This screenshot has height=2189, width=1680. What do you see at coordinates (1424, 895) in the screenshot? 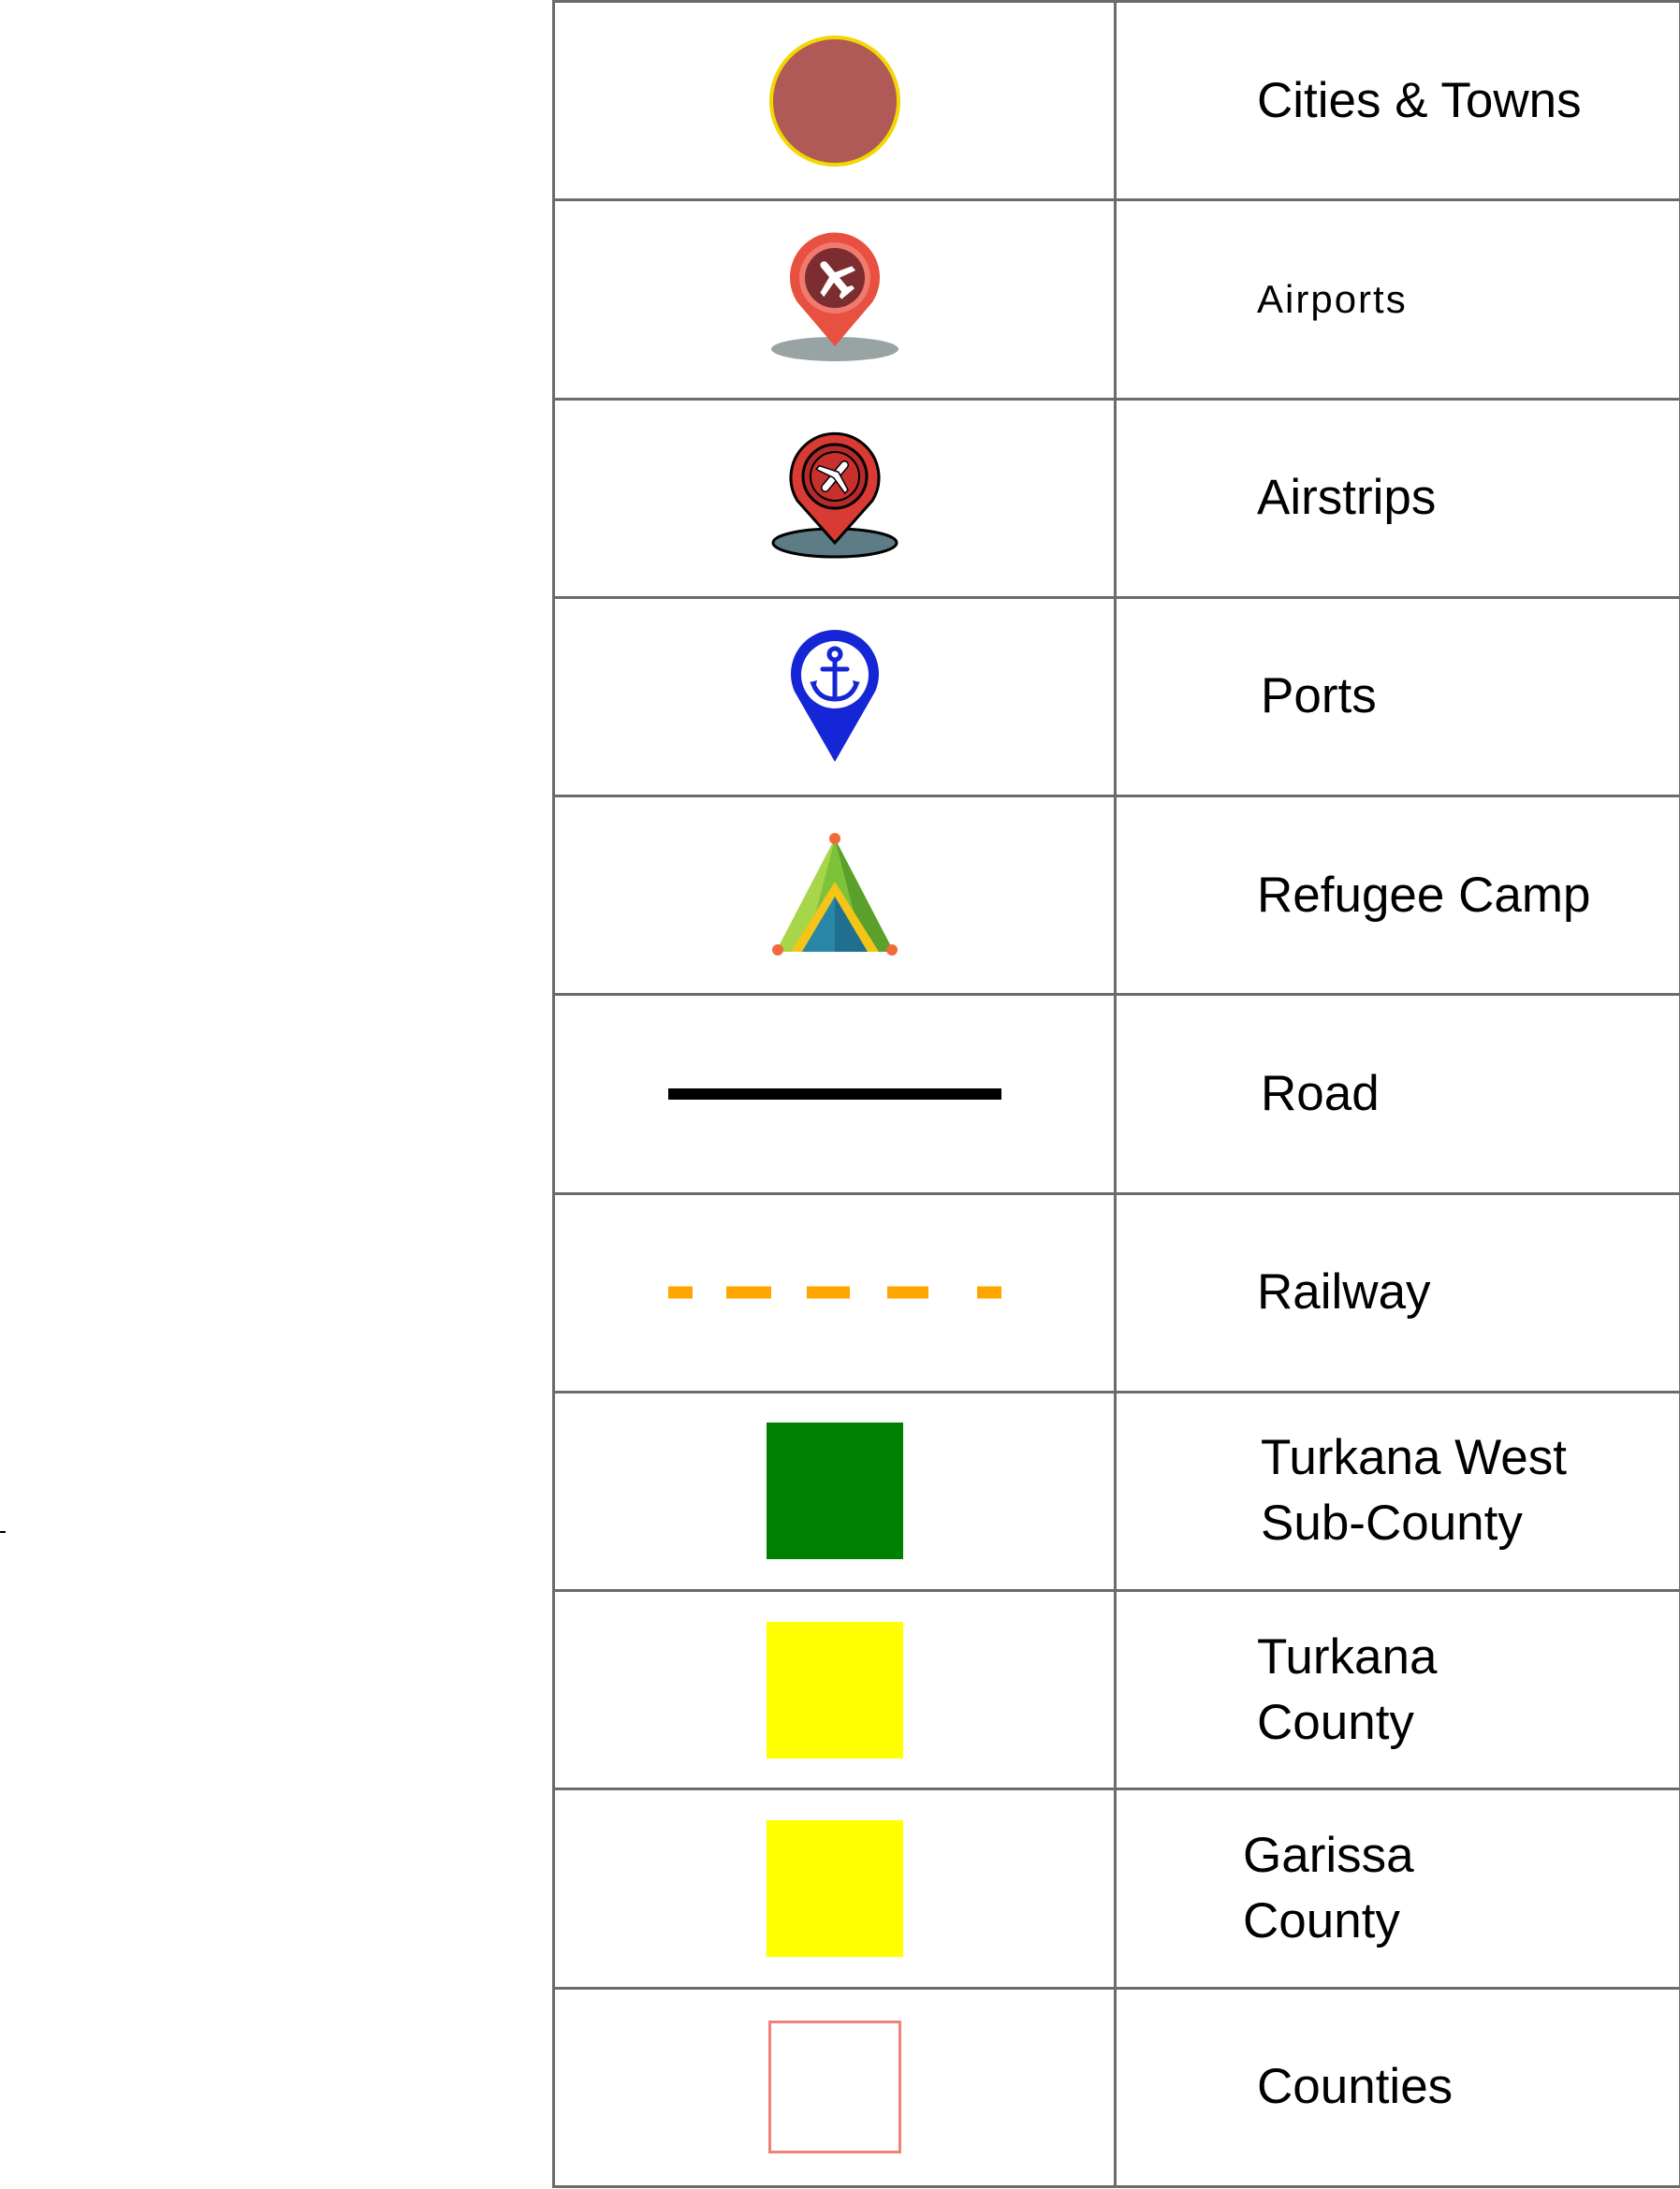
I see `legend-label-refugee-camp: Refugee Camp` at bounding box center [1424, 895].